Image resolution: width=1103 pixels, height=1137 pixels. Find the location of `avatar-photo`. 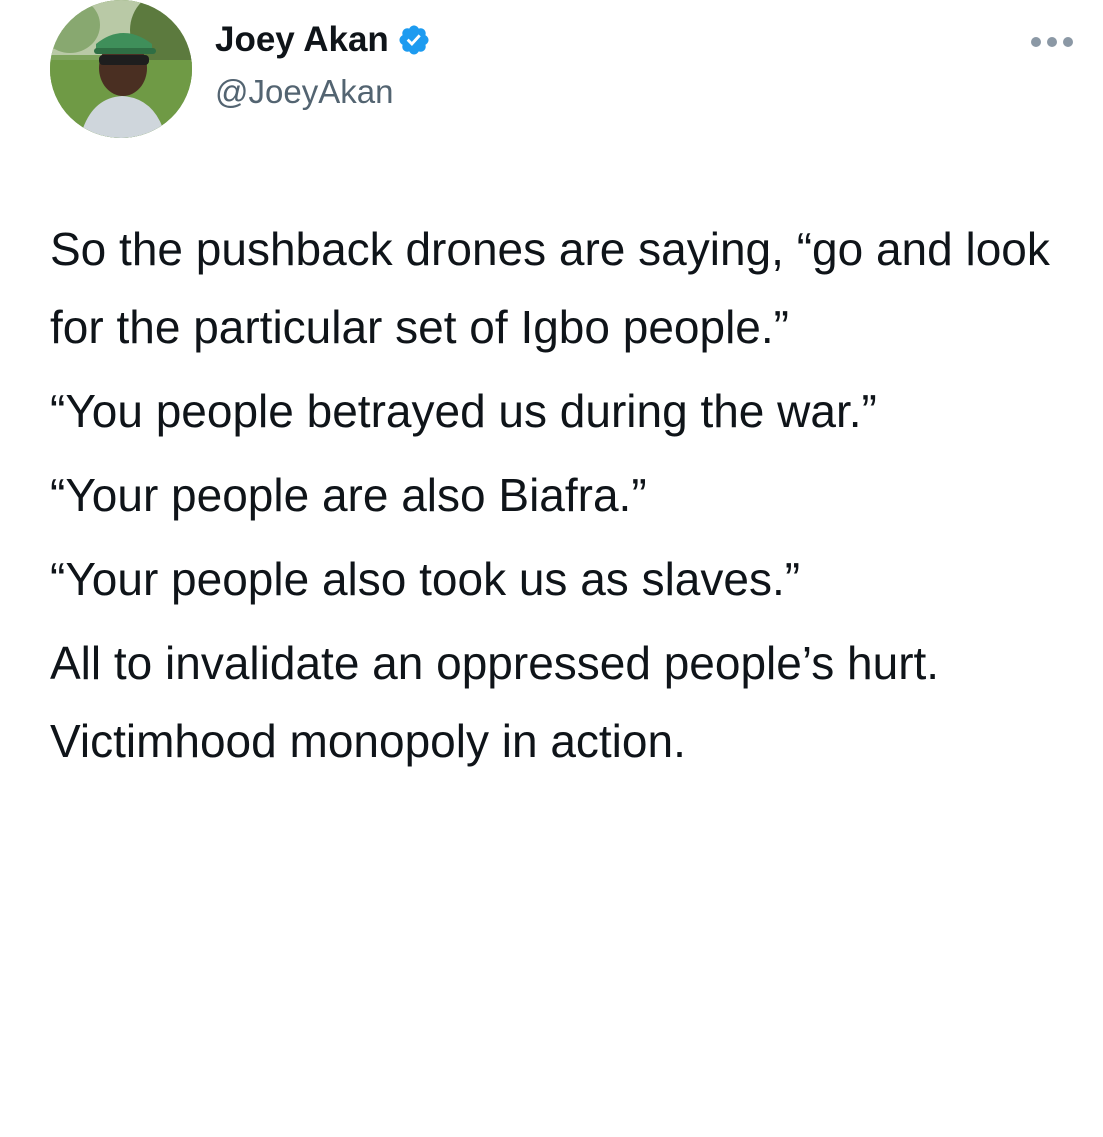

avatar-photo is located at coordinates (121, 69).